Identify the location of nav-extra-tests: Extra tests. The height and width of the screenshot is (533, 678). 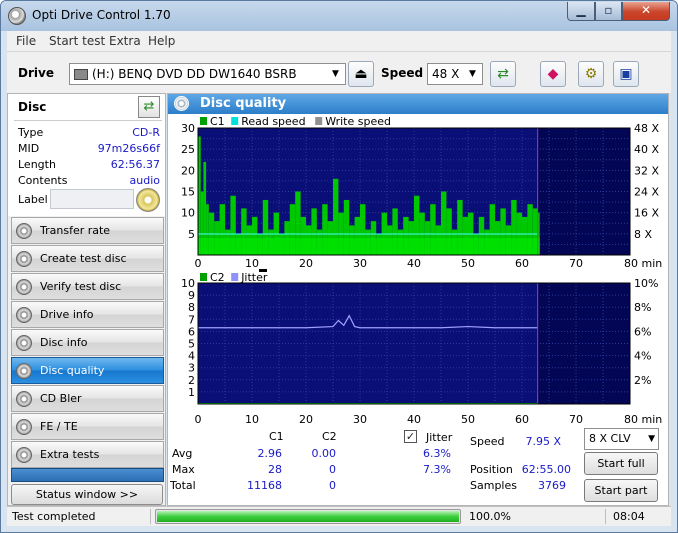
(87, 454).